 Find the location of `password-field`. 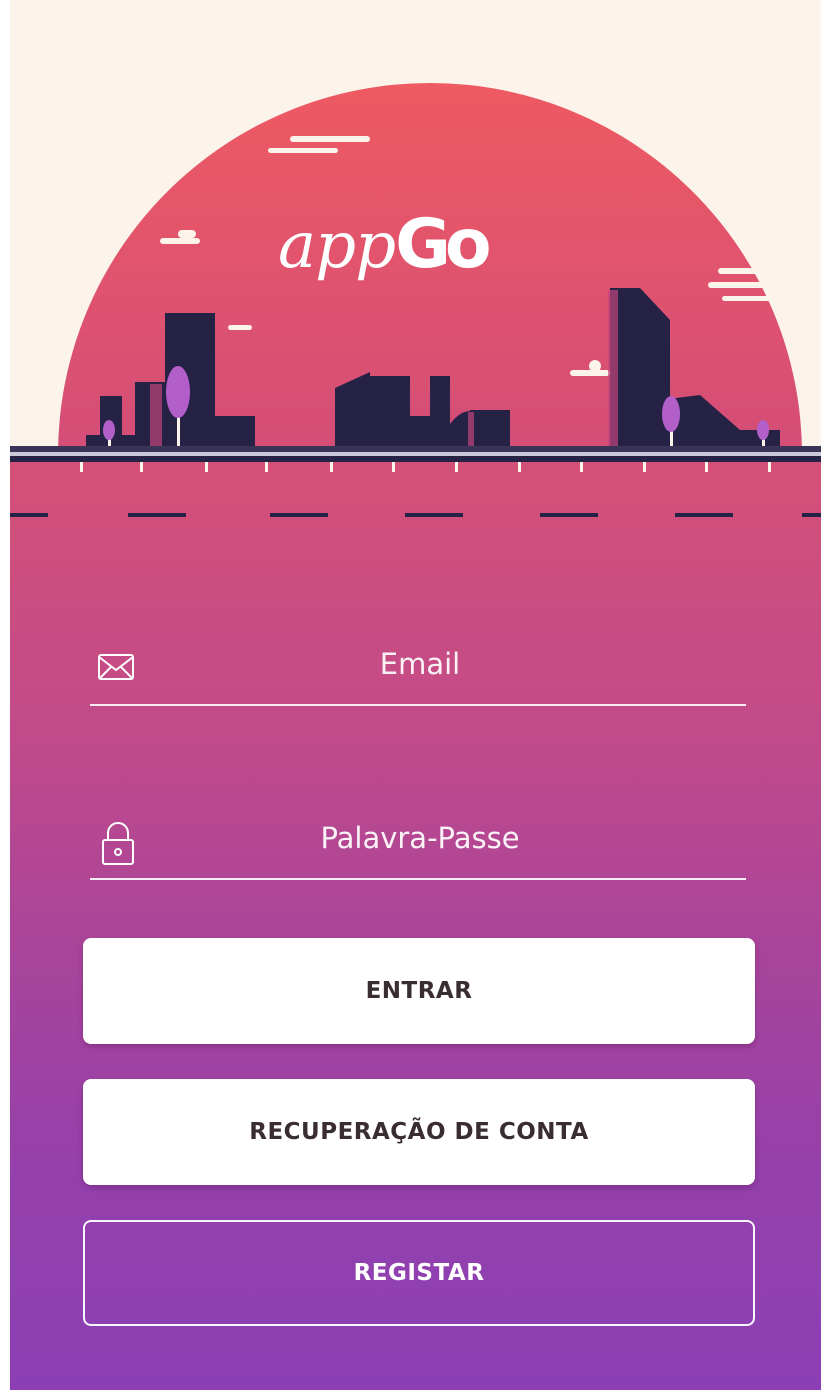

password-field is located at coordinates (418, 839).